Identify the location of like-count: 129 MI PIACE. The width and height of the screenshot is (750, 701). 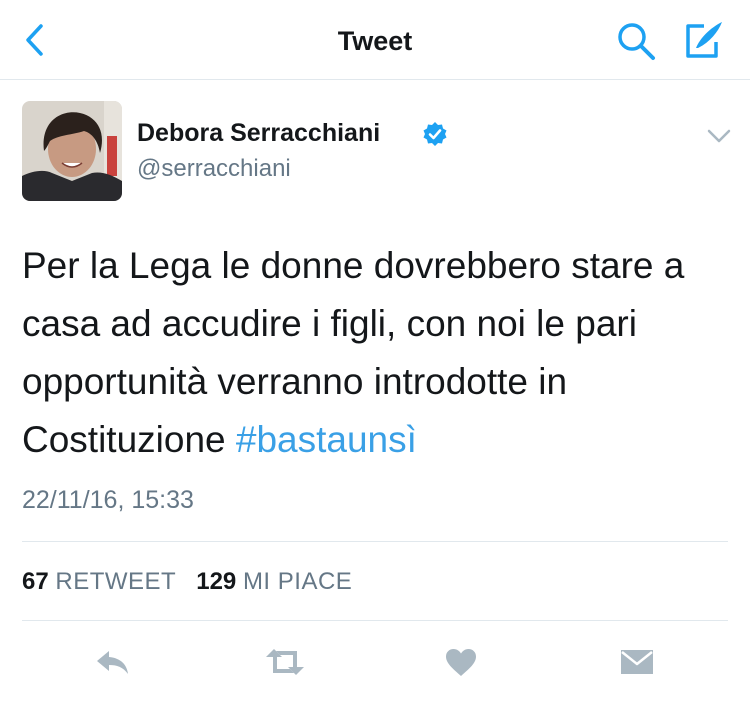
(274, 581).